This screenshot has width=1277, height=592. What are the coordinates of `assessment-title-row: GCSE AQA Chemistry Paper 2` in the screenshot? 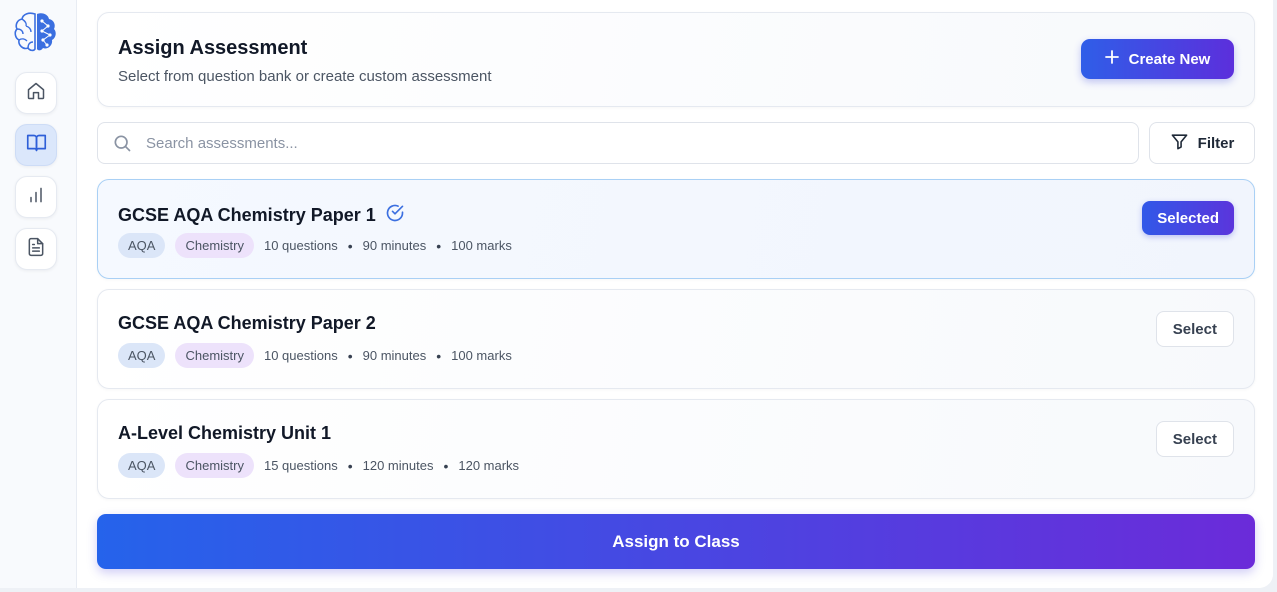 It's located at (247, 323).